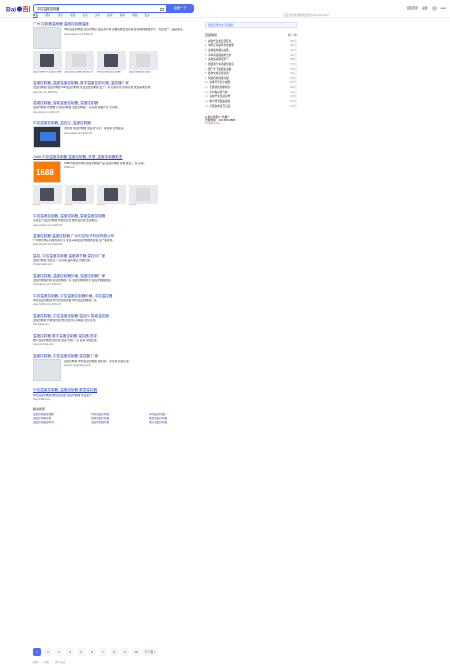  What do you see at coordinates (251, 41) in the screenshot?
I see `hot-search-item: 1 两会代表委员话民生 485万` at bounding box center [251, 41].